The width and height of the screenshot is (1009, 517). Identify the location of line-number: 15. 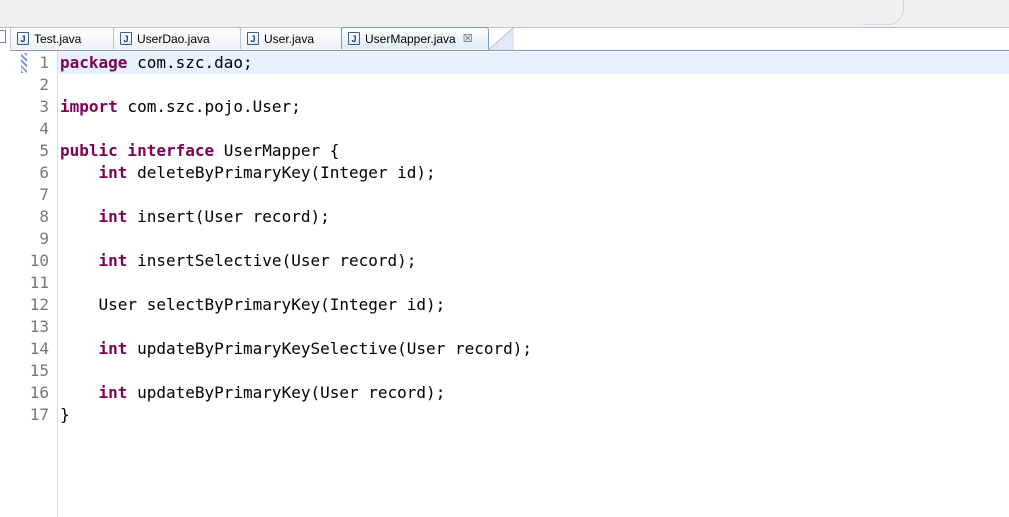
(39, 370).